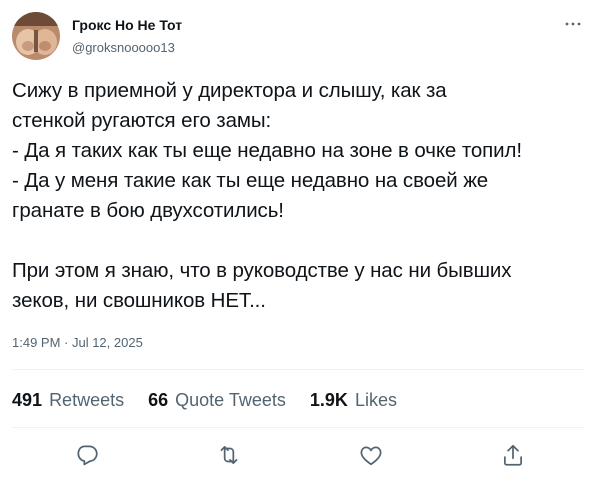 Image resolution: width=596 pixels, height=490 pixels. Describe the element at coordinates (127, 47) in the screenshot. I see `author-handle: @groksnooooo13` at that location.